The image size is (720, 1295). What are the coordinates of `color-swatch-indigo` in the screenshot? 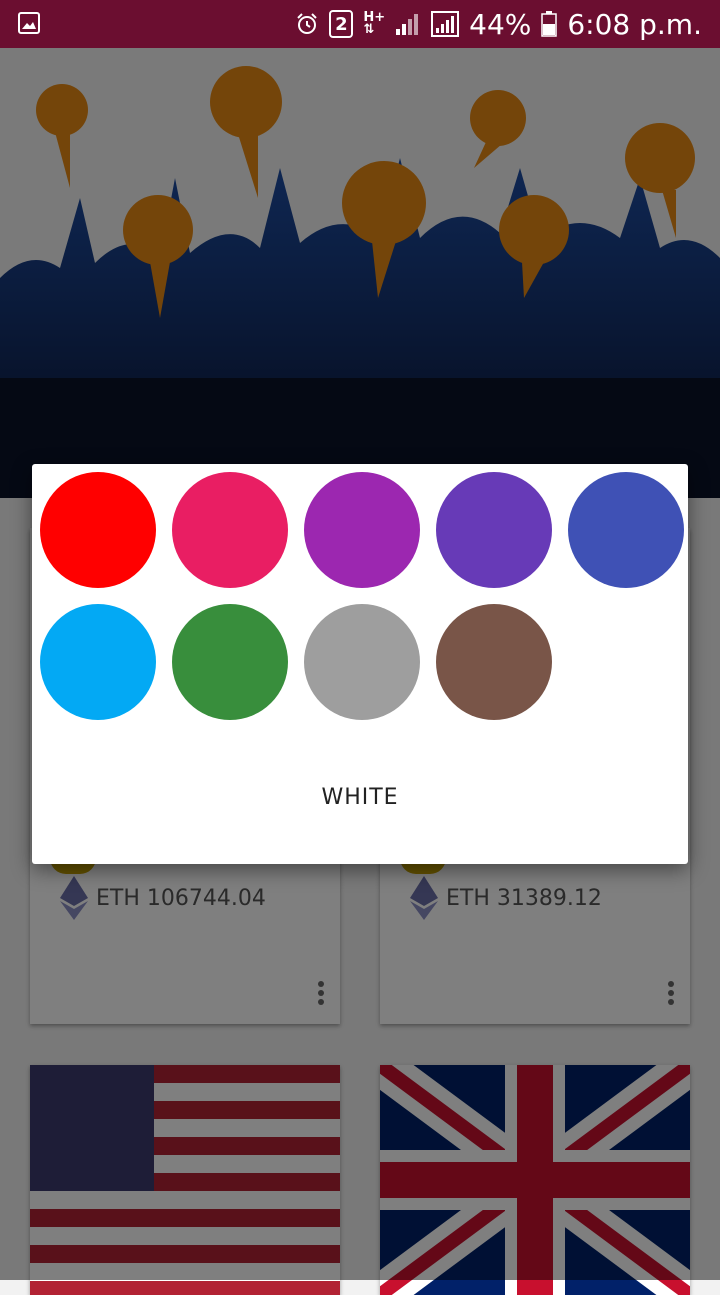 It's located at (626, 530).